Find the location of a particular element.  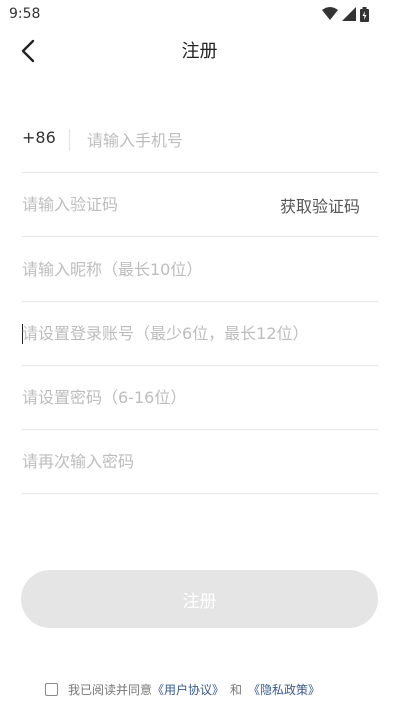

get-code-button: 获取验证码 is located at coordinates (320, 205).